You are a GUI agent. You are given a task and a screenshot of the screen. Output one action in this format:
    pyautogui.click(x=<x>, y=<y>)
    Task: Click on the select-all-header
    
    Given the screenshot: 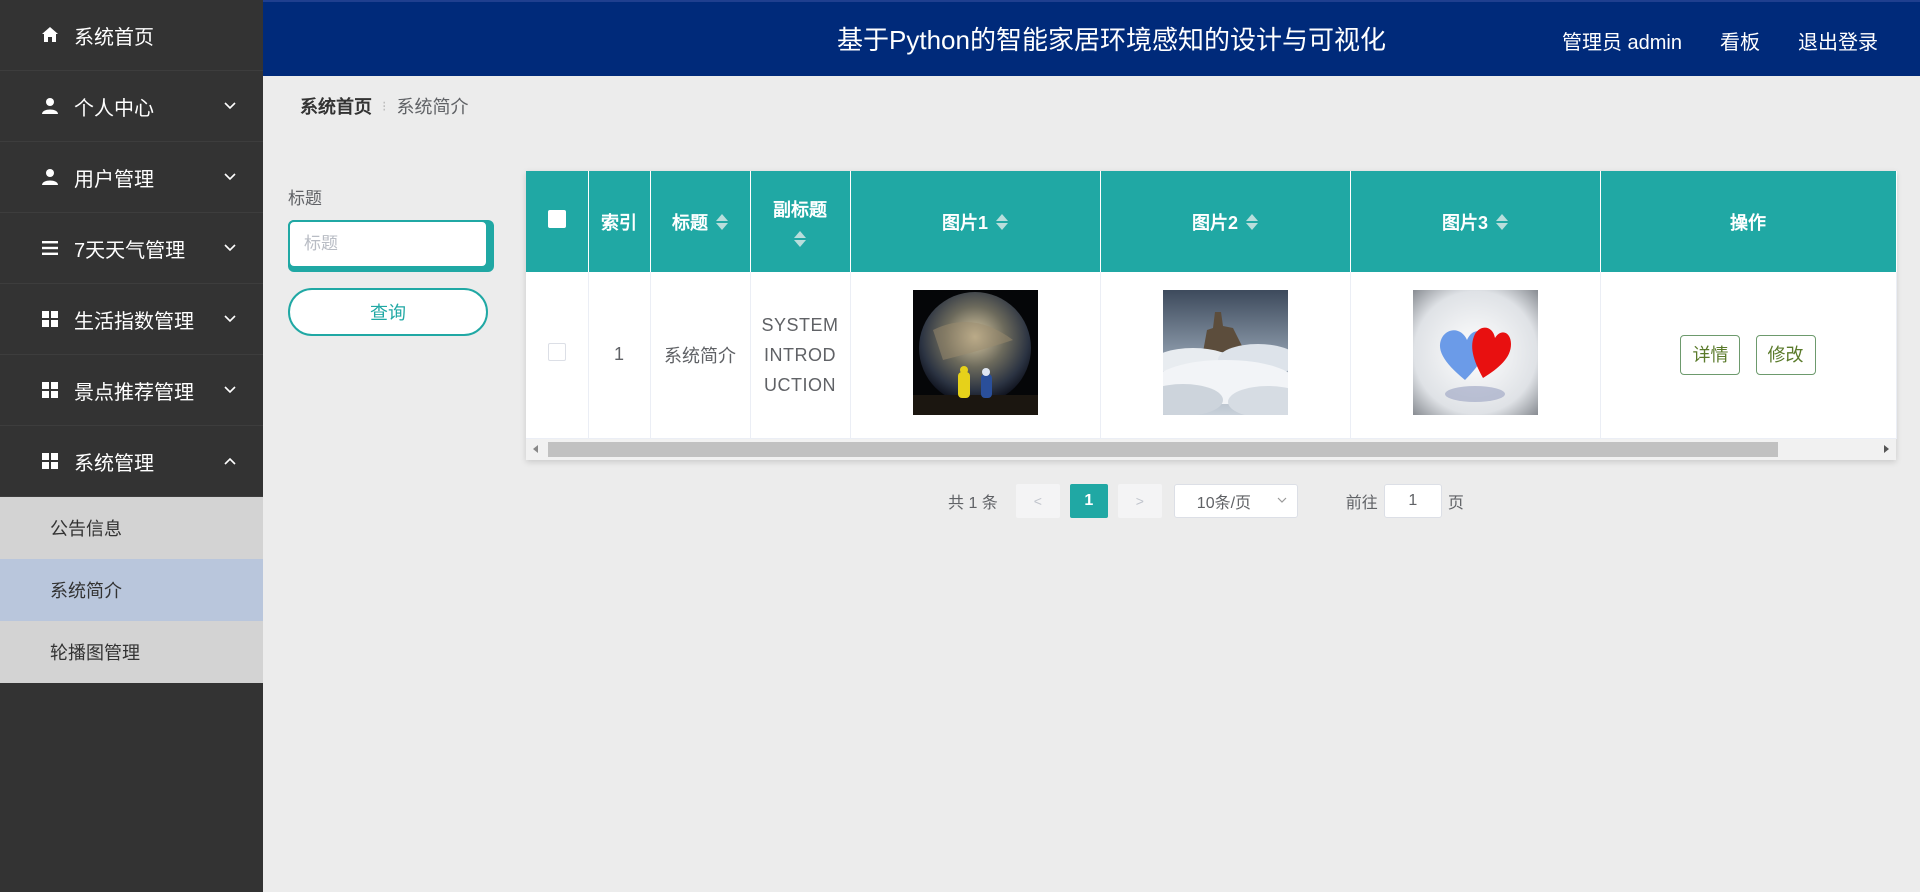 What is the action you would take?
    pyautogui.click(x=557, y=221)
    